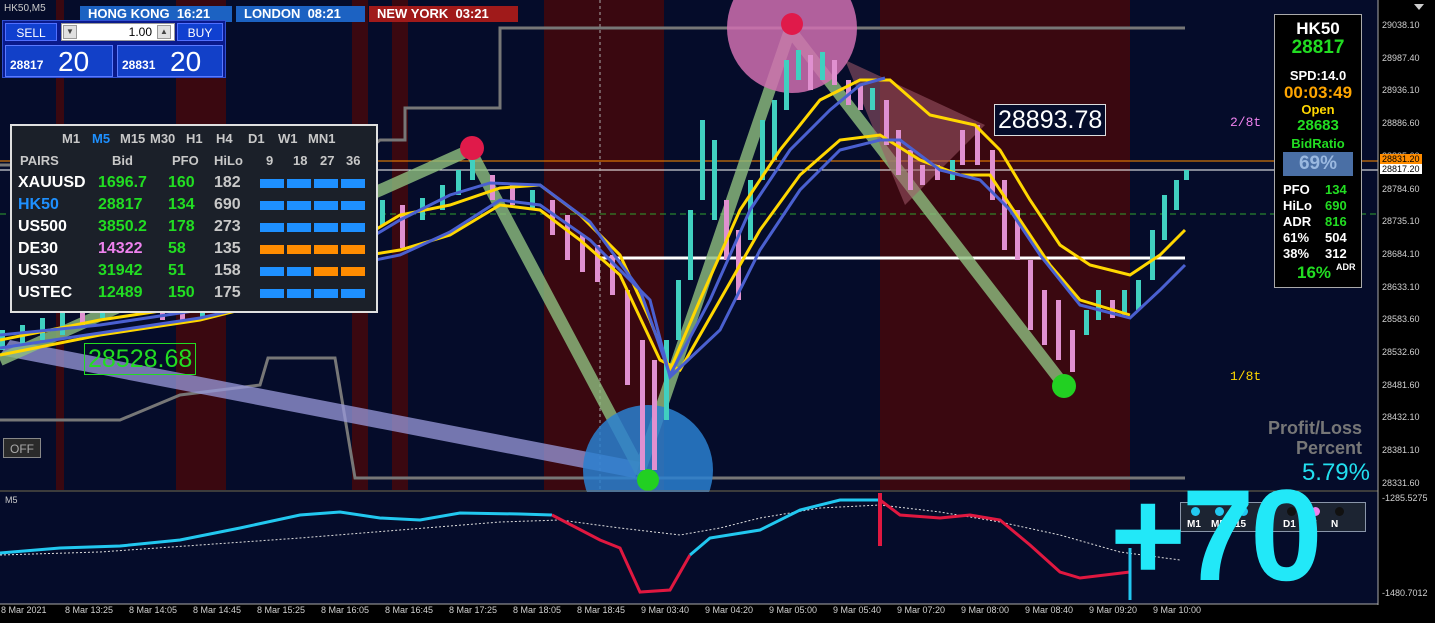  I want to click on dashboard-pair: USTEC, so click(45, 293).